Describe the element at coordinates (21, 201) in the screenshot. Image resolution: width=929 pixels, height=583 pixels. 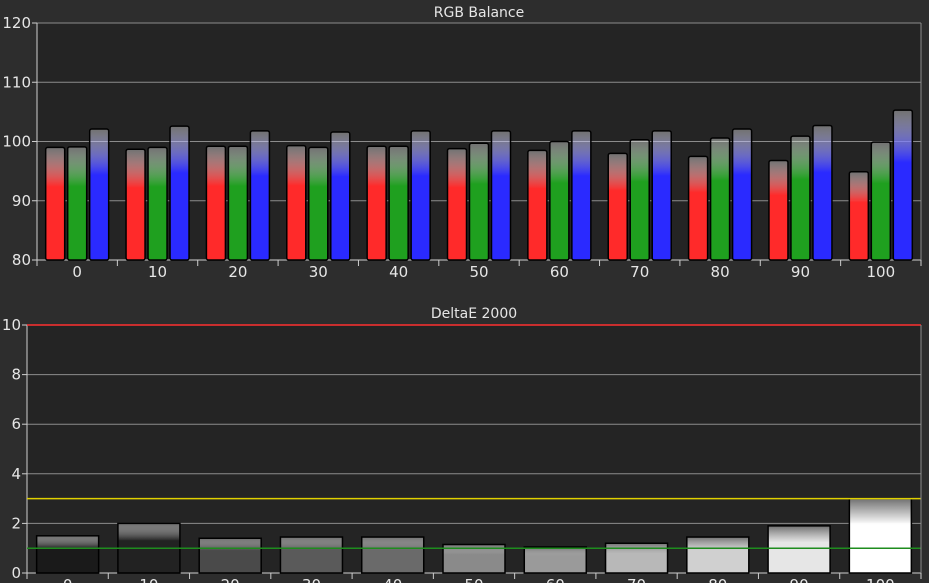
I see `y-tick-label: 90` at that location.